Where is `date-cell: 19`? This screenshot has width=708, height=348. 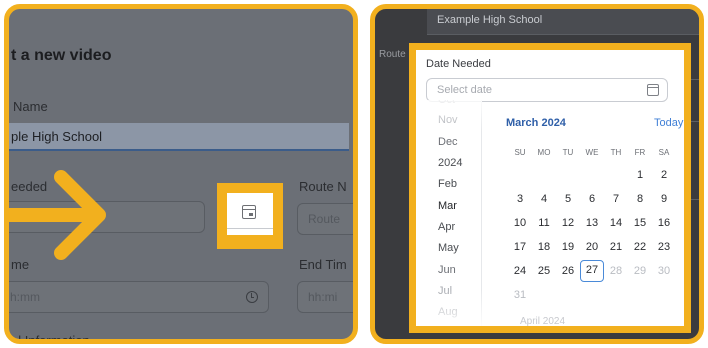 date-cell: 19 is located at coordinates (568, 247).